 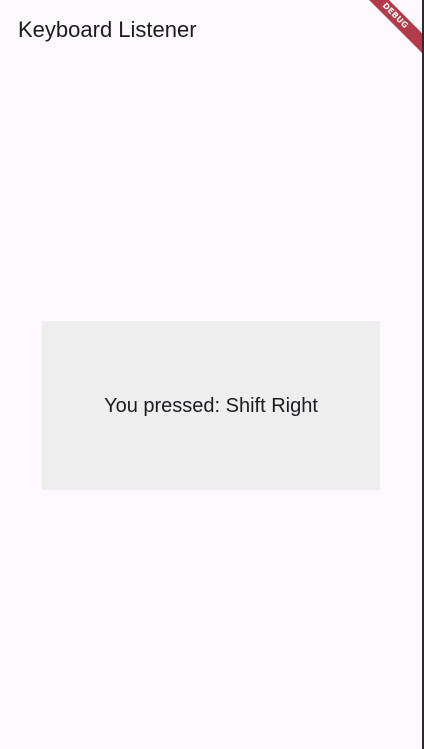 What do you see at coordinates (211, 30) in the screenshot?
I see `app-bar: Keyboard Listener` at bounding box center [211, 30].